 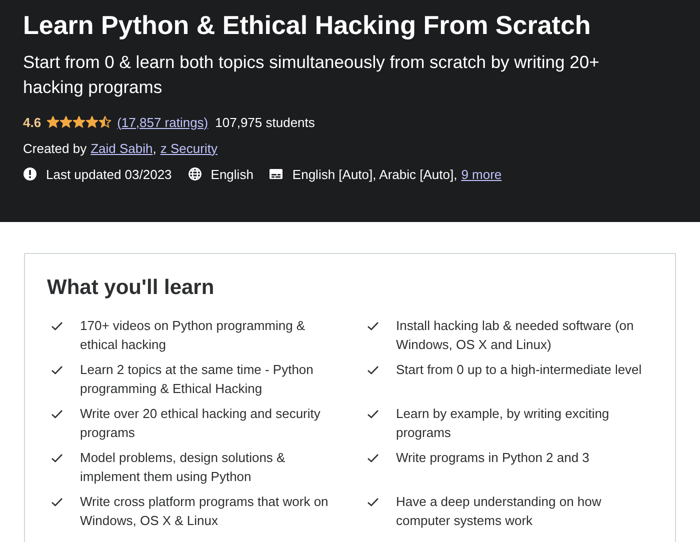 I want to click on learning-outcome: Write cross platform programs that work on Windows, OS X & Linux, so click(x=205, y=511).